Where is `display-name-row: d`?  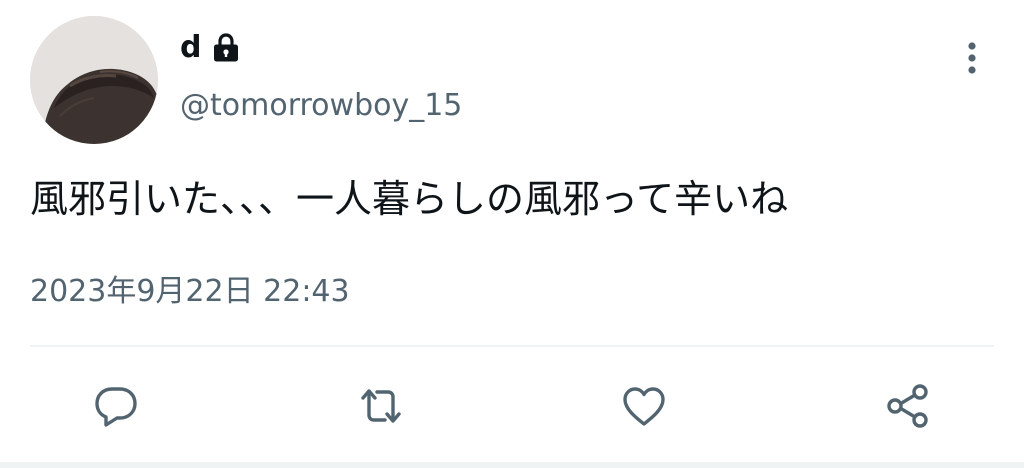 display-name-row: d is located at coordinates (211, 48).